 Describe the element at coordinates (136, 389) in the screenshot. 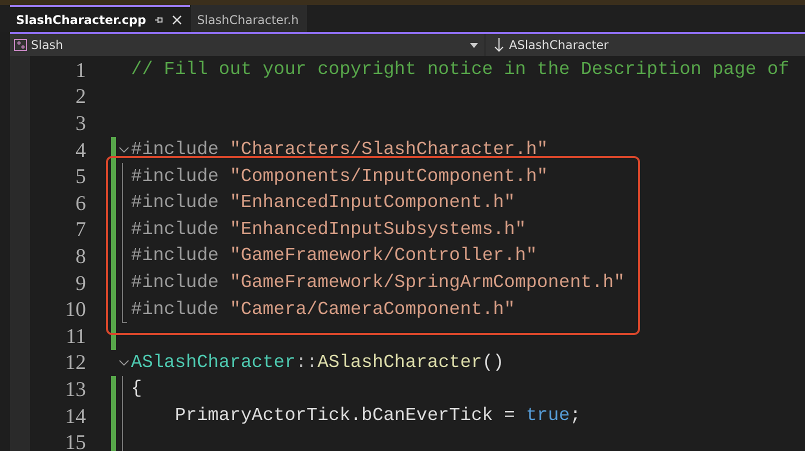

I see `code-line: {` at that location.